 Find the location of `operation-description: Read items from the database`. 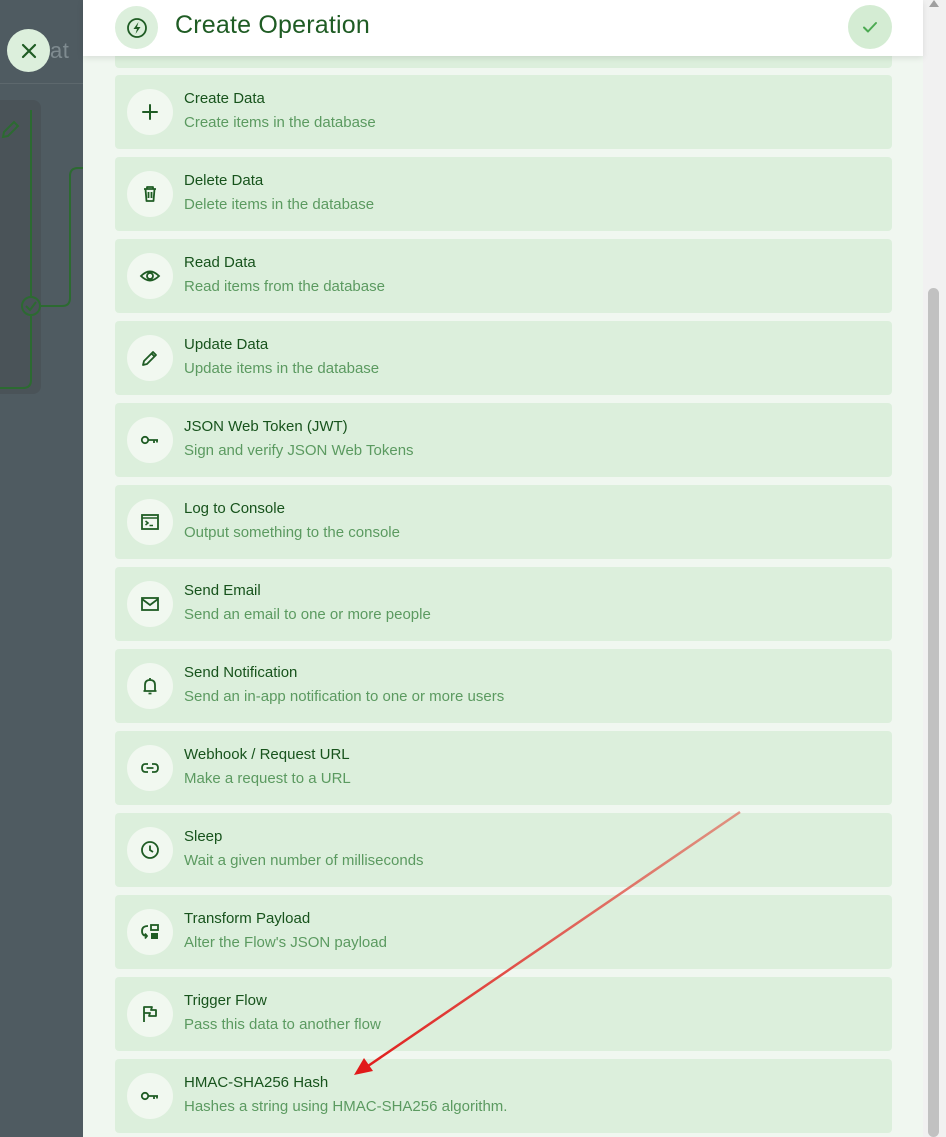

operation-description: Read items from the database is located at coordinates (284, 286).